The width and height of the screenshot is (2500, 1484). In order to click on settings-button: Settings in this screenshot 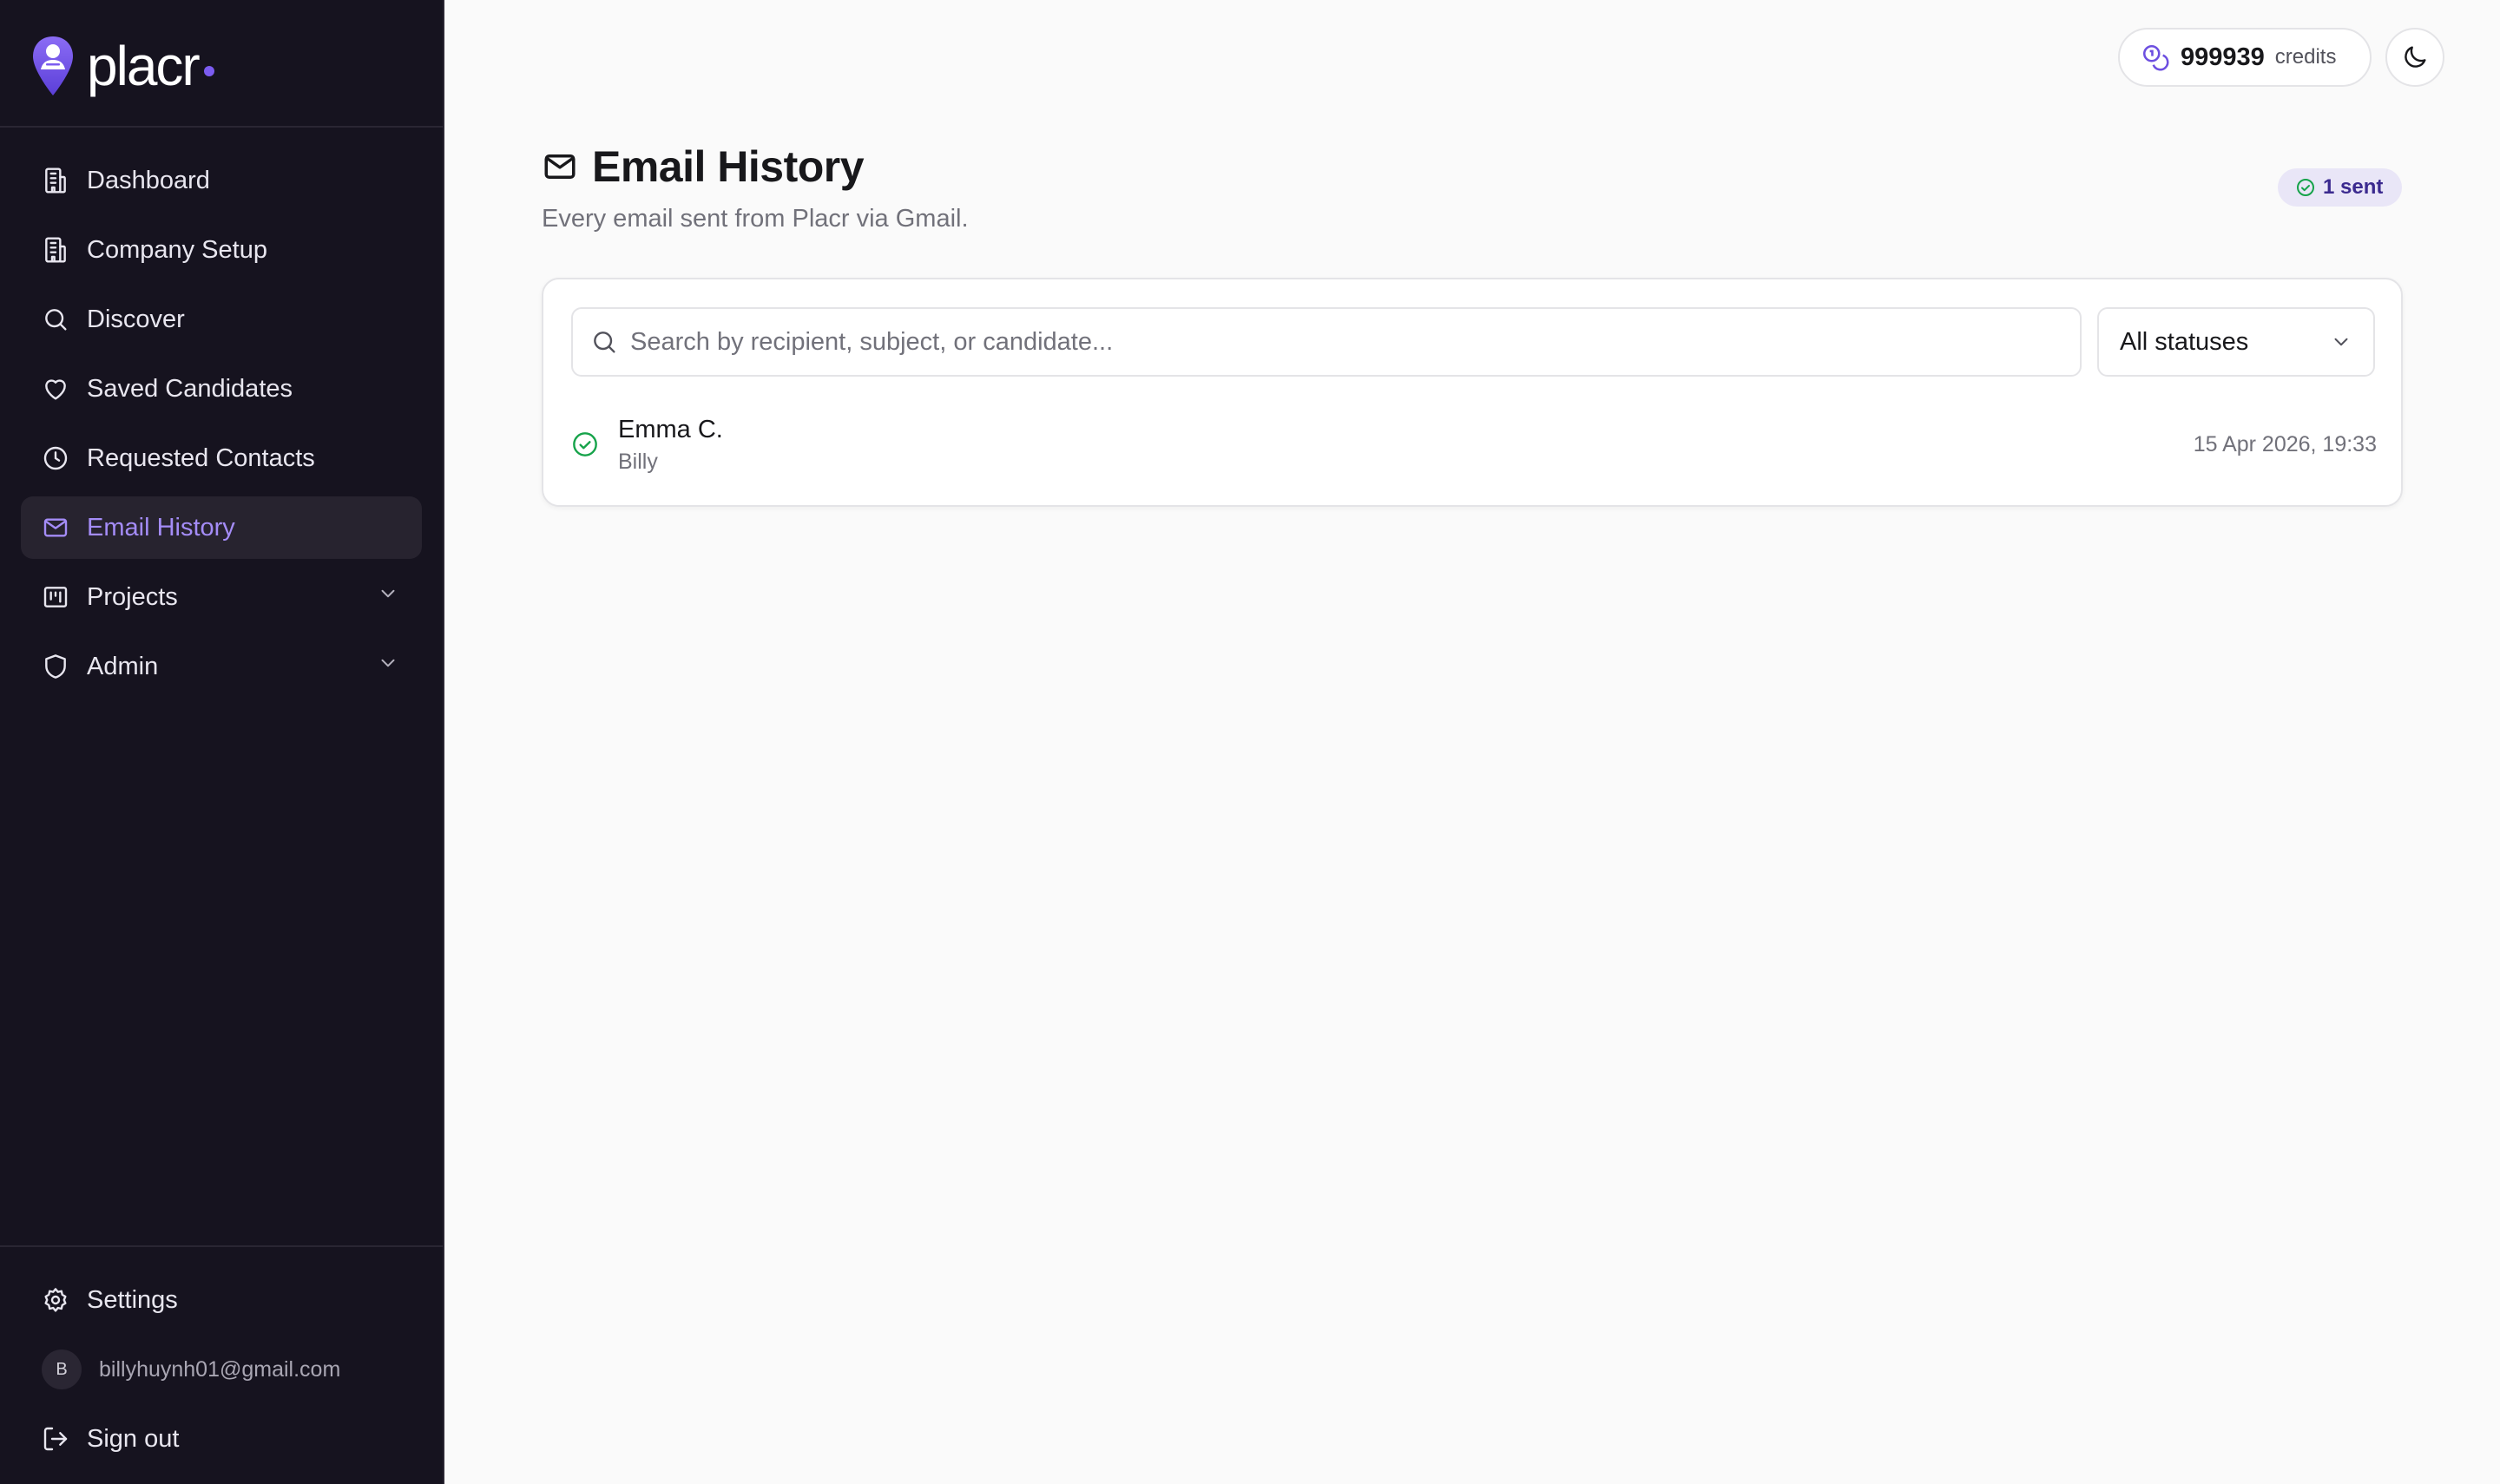, I will do `click(221, 1300)`.